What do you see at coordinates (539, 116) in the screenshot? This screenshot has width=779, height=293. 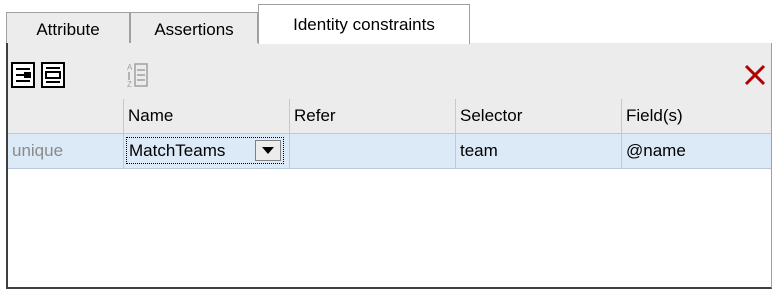 I see `header-selector: Selector` at bounding box center [539, 116].